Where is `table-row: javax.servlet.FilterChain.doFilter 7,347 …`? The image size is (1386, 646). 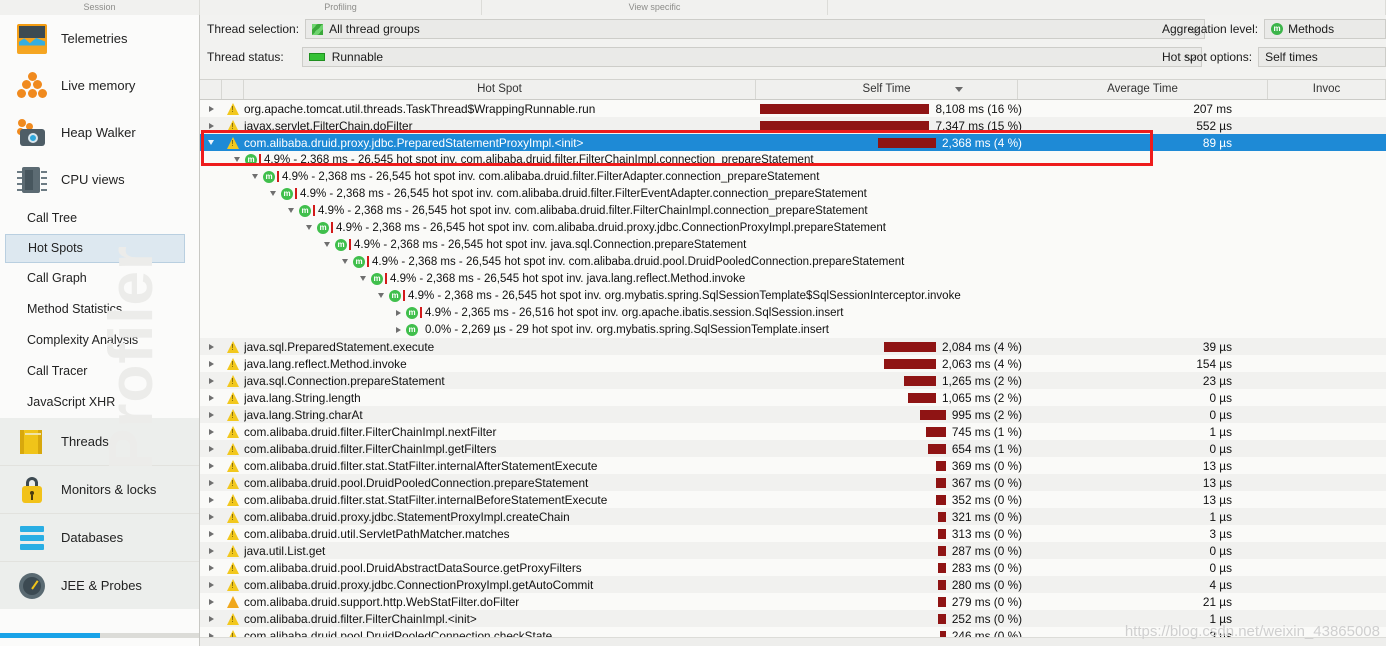
table-row: javax.servlet.FilterChain.doFilter 7,347 … is located at coordinates (793, 125).